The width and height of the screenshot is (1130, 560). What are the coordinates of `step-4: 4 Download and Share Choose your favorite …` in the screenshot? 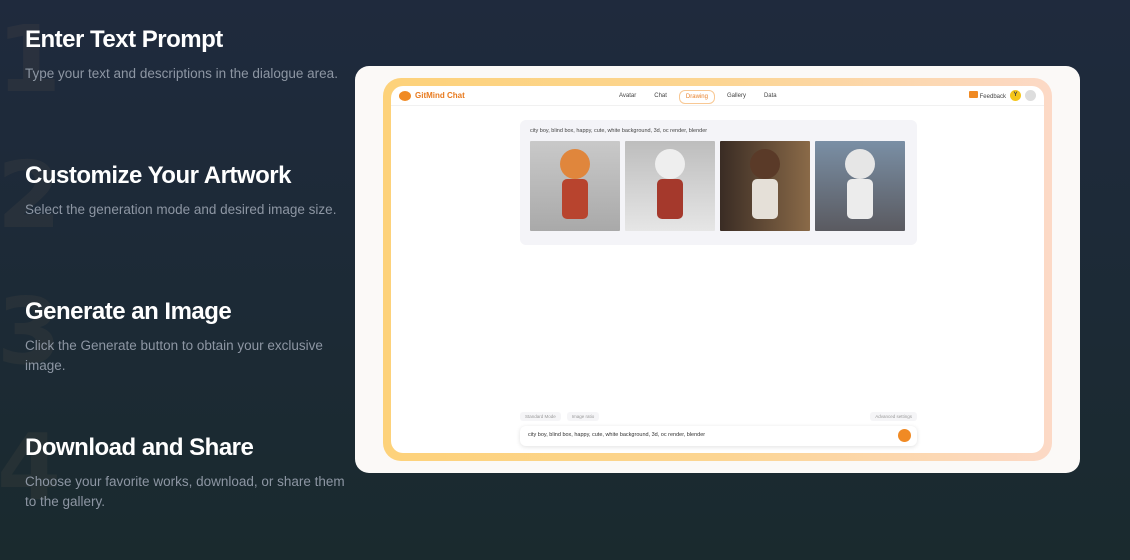 It's located at (172, 467).